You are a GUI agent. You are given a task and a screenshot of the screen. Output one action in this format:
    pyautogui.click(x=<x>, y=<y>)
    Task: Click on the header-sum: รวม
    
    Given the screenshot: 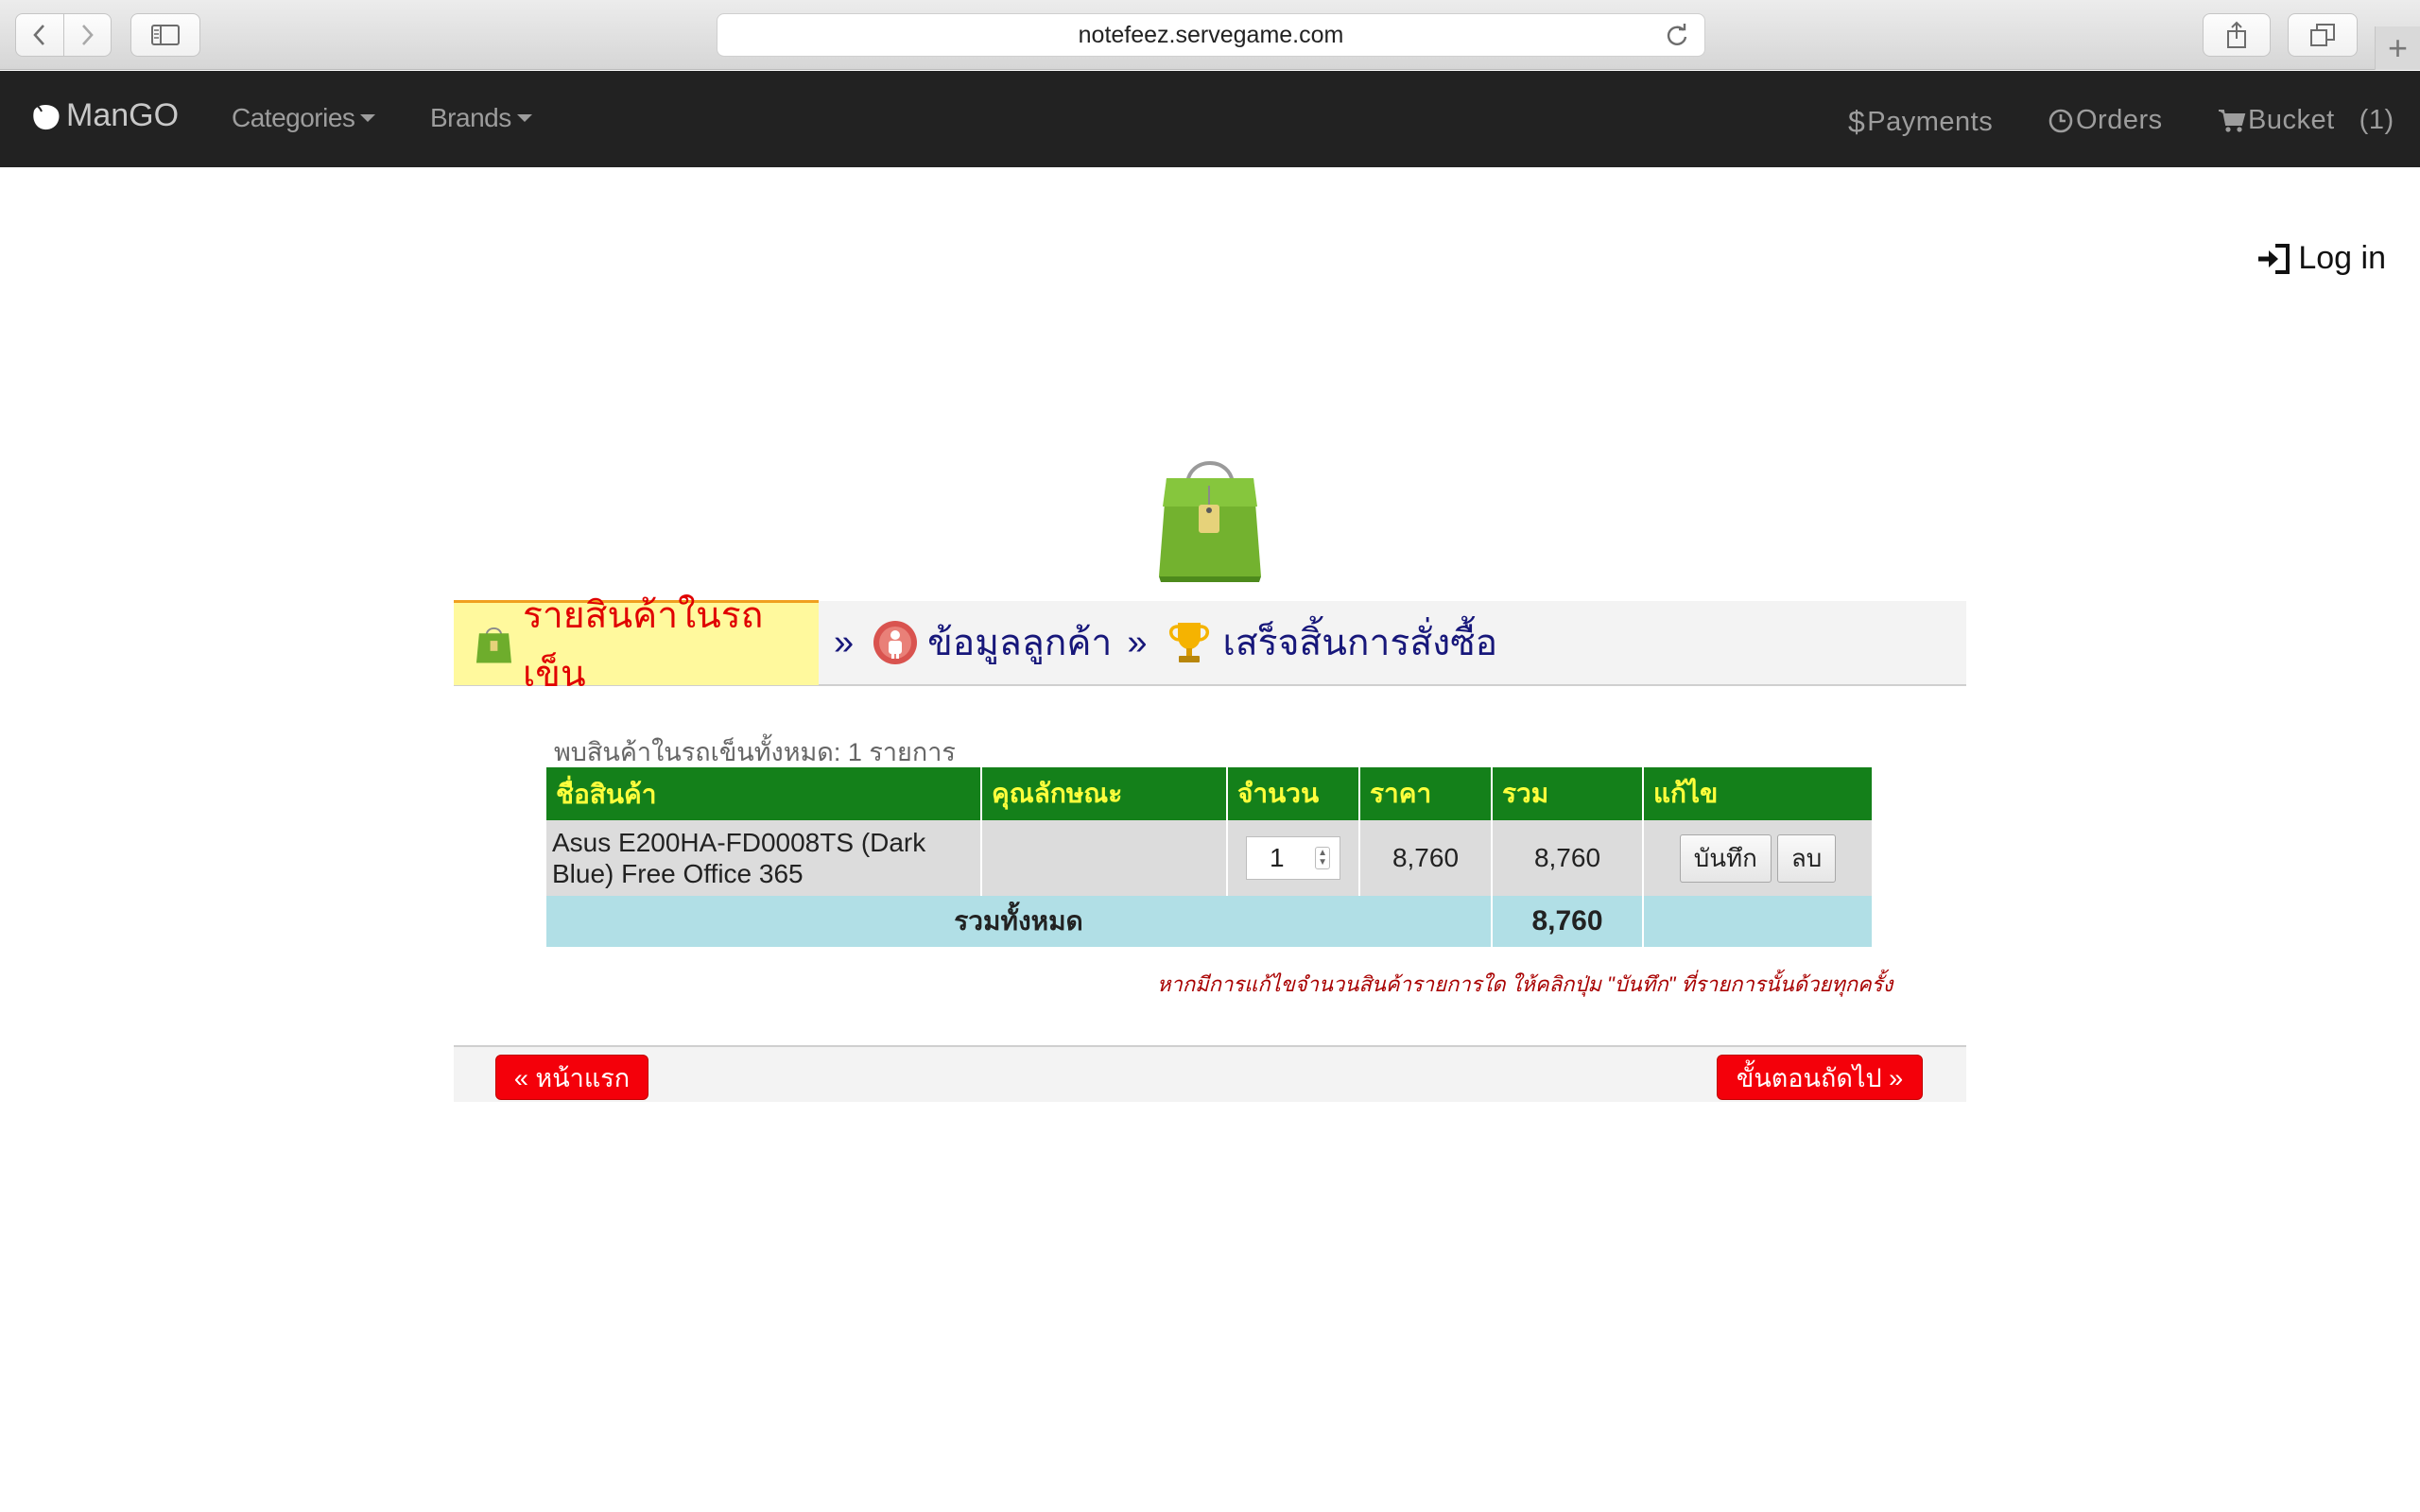 What is the action you would take?
    pyautogui.click(x=1568, y=793)
    